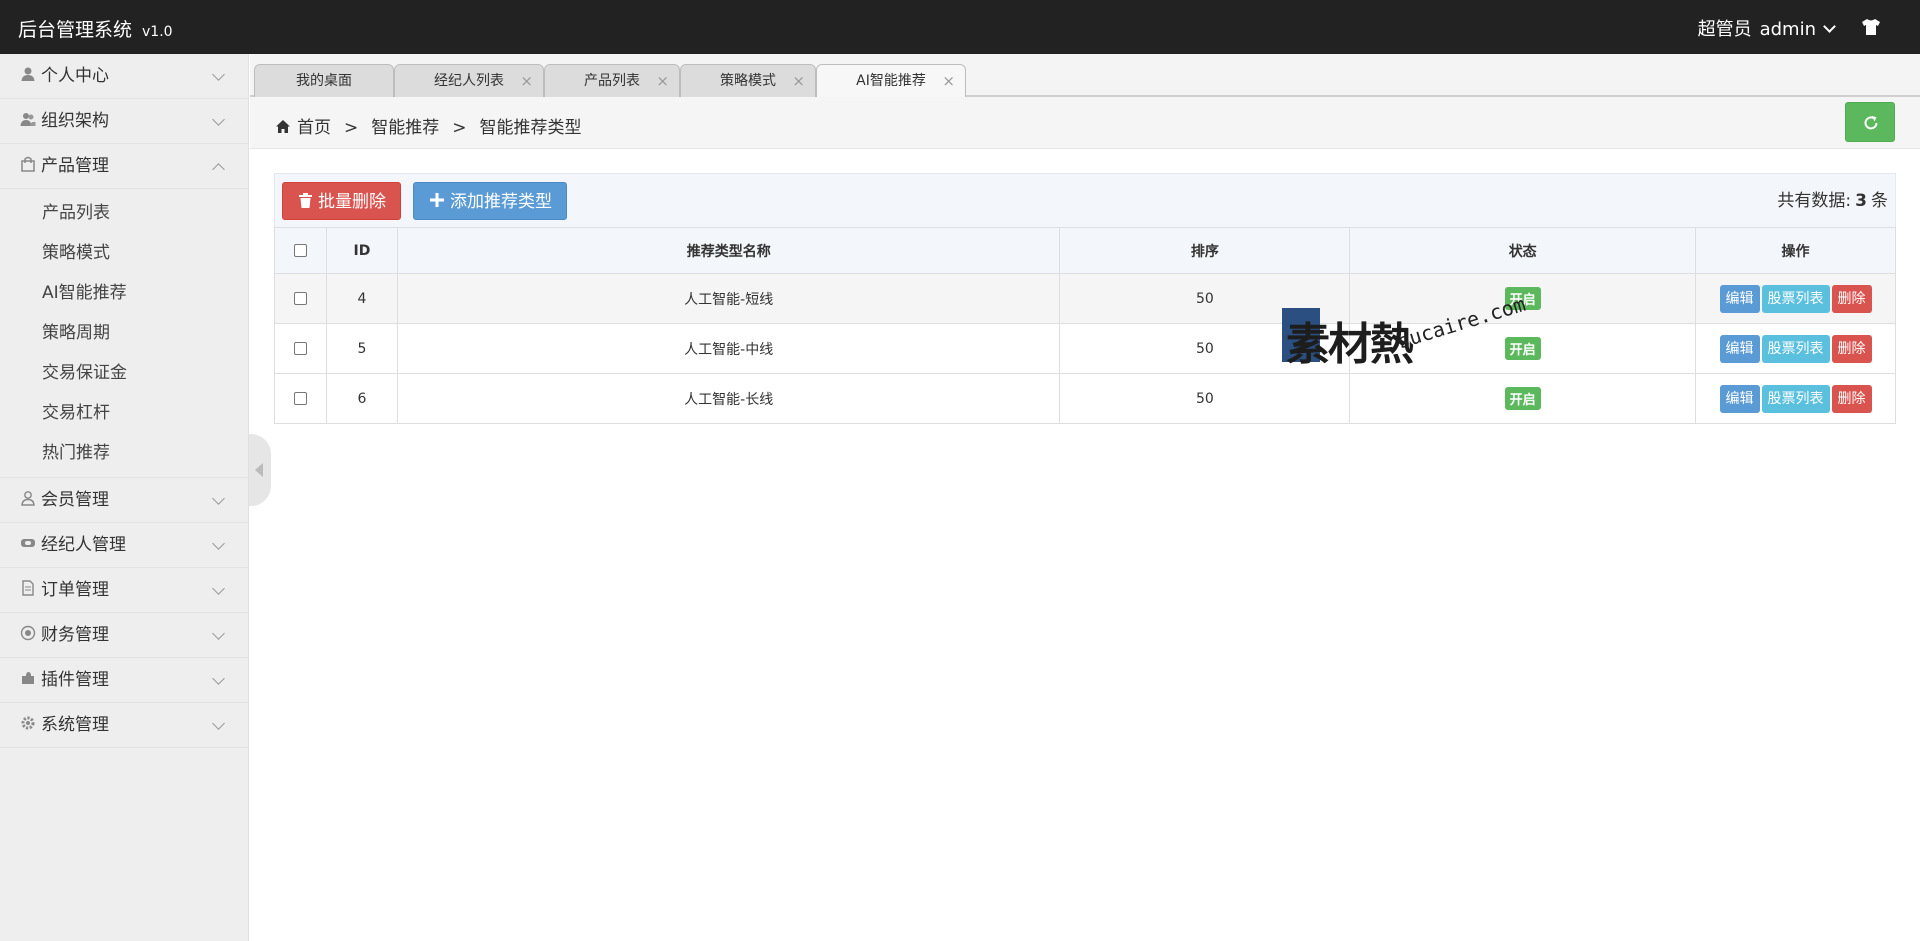 This screenshot has width=1920, height=941. I want to click on column-header-status: 状态, so click(1523, 250).